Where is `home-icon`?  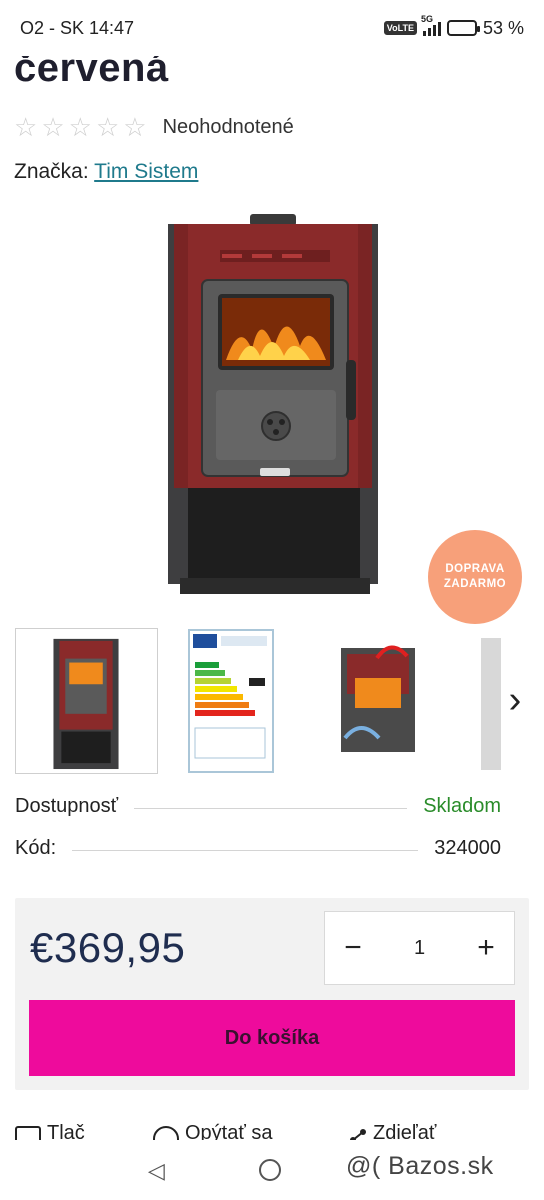 home-icon is located at coordinates (270, 1170).